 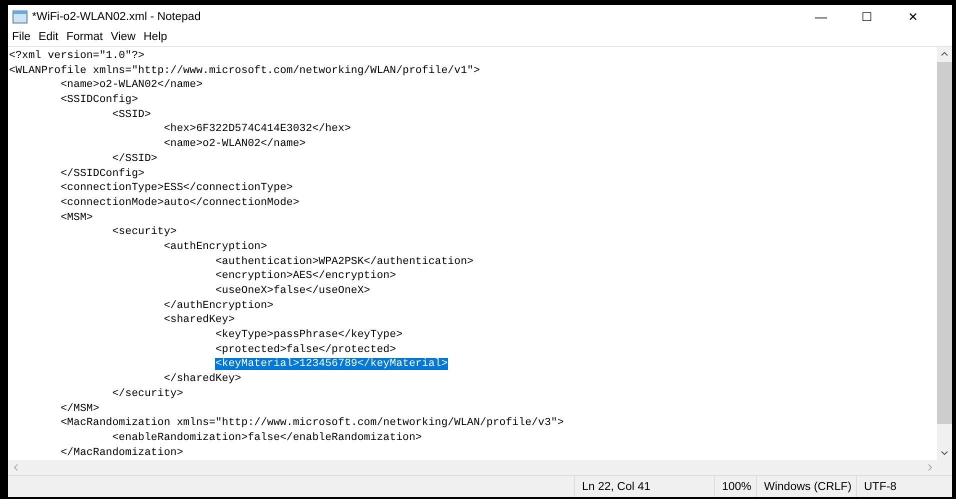 I want to click on code-line: </MSM>, so click(x=80, y=408).